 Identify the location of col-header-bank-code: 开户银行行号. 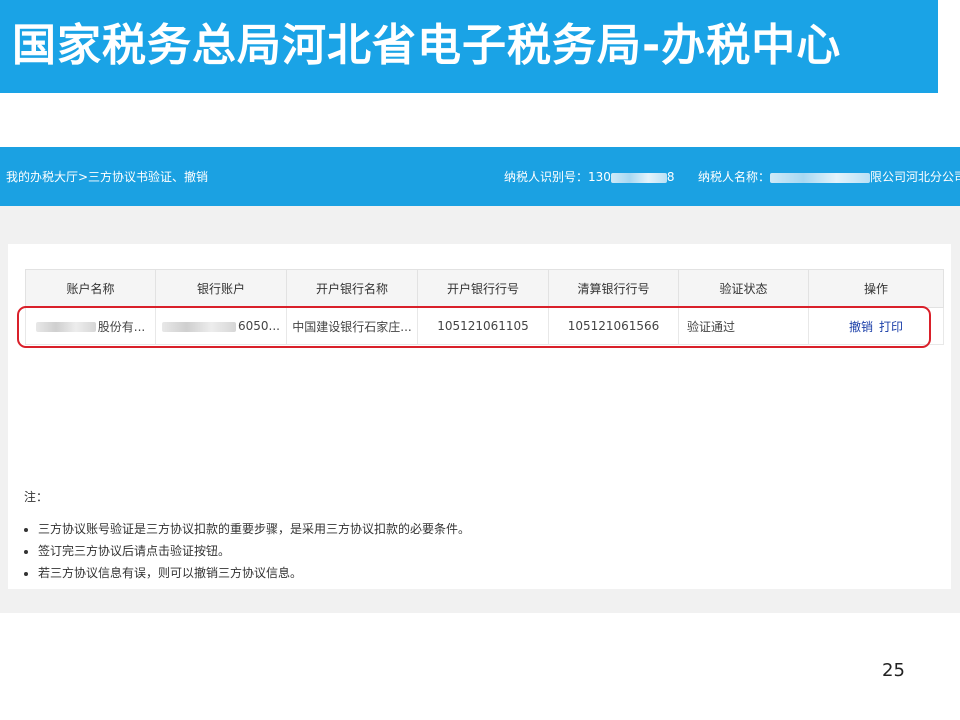
(483, 288).